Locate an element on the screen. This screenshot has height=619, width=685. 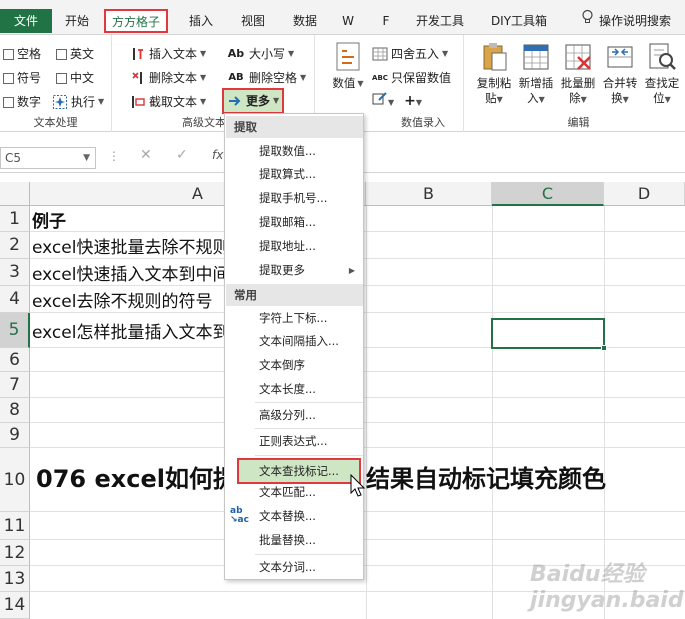
insert-new-button: 新增插 入▼ is located at coordinates (536, 74).